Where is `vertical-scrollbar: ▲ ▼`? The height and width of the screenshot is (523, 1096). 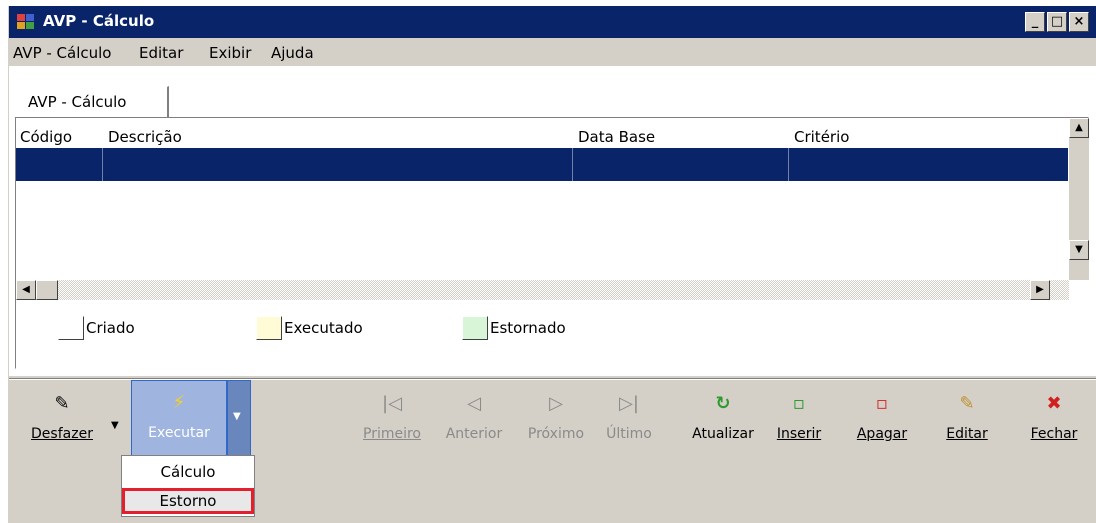 vertical-scrollbar: ▲ ▼ is located at coordinates (1079, 199).